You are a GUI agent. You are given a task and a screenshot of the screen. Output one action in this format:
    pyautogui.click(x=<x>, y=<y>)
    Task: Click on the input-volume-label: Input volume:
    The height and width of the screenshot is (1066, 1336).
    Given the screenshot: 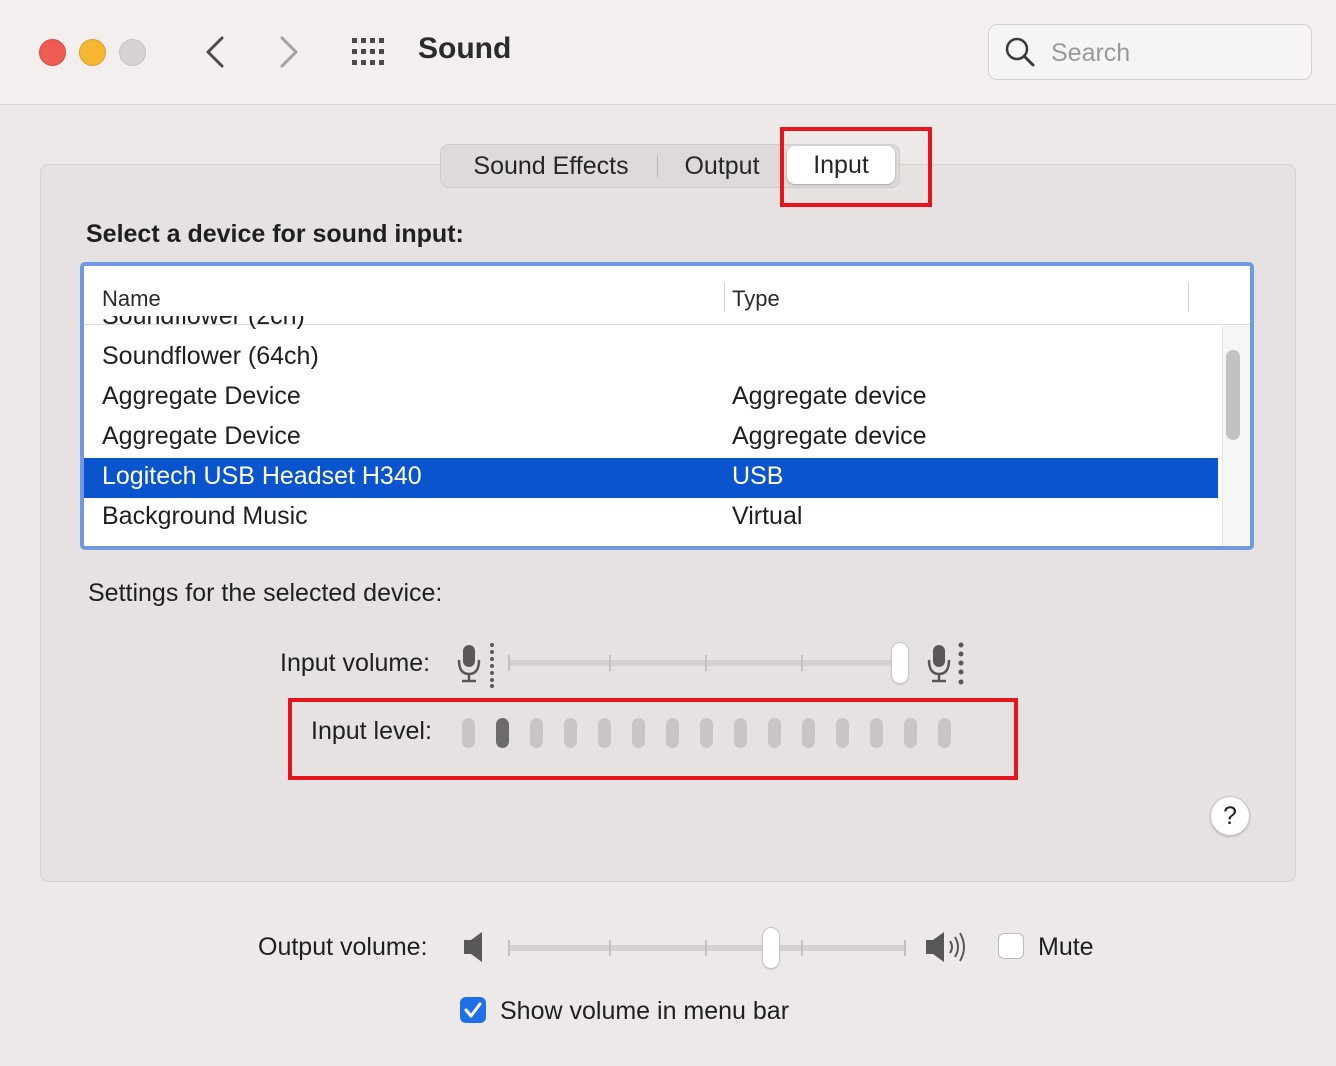 What is the action you would take?
    pyautogui.click(x=355, y=663)
    